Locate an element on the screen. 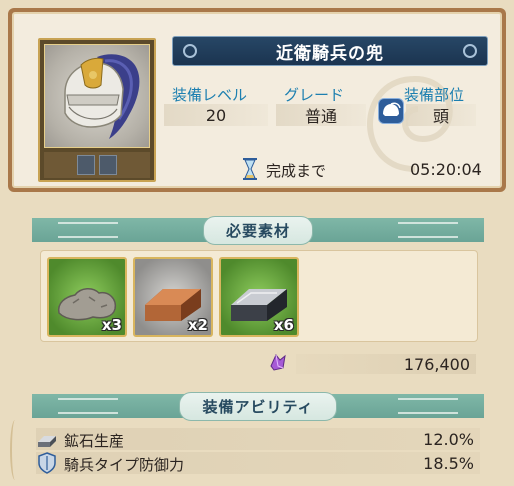 The height and width of the screenshot is (486, 514). grade-value-bar: 普通 is located at coordinates (321, 115).